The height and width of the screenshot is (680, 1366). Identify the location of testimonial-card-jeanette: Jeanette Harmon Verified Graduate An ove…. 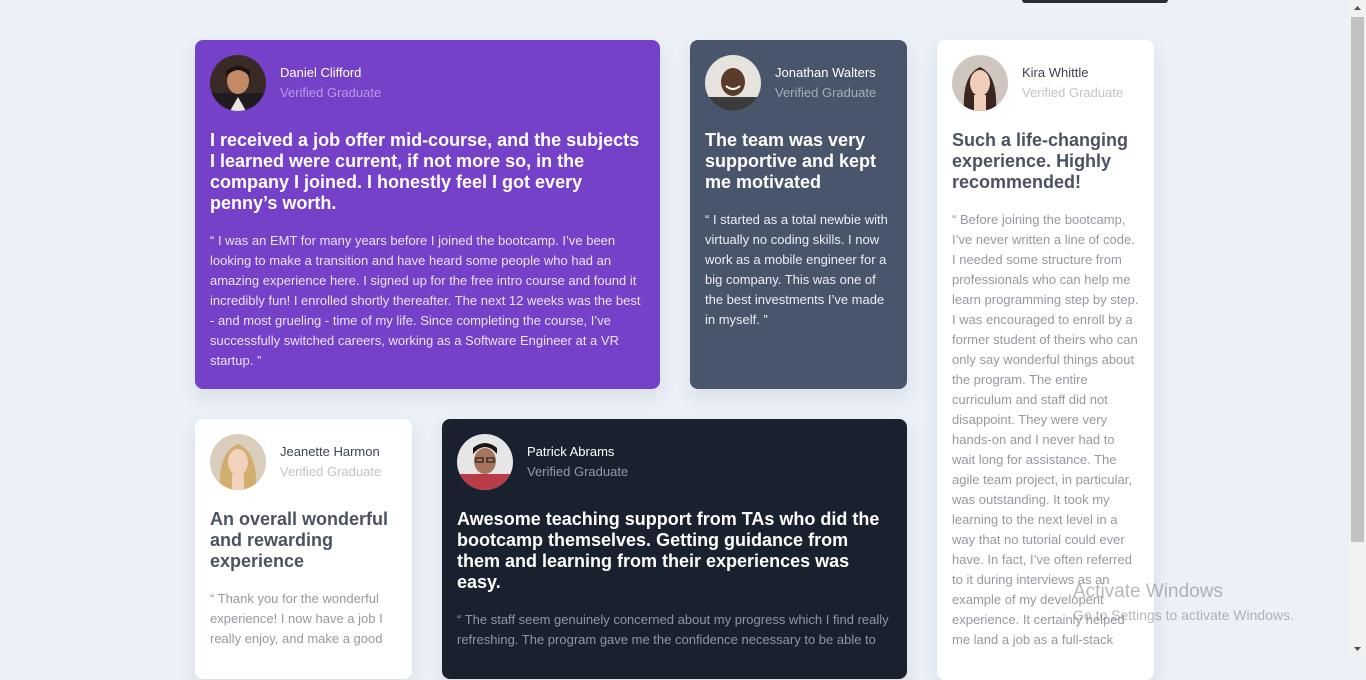
(303, 549).